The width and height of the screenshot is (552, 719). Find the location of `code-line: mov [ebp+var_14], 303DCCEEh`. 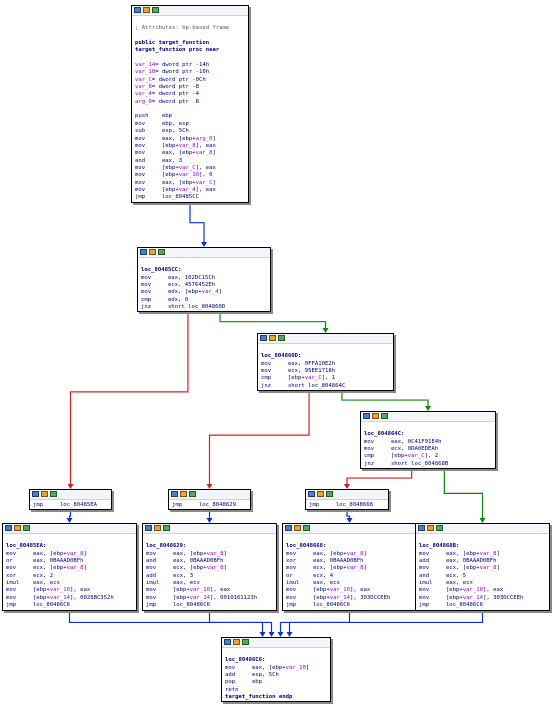

code-line: mov [ebp+var_14], 303DCCEEh is located at coordinates (349, 598).